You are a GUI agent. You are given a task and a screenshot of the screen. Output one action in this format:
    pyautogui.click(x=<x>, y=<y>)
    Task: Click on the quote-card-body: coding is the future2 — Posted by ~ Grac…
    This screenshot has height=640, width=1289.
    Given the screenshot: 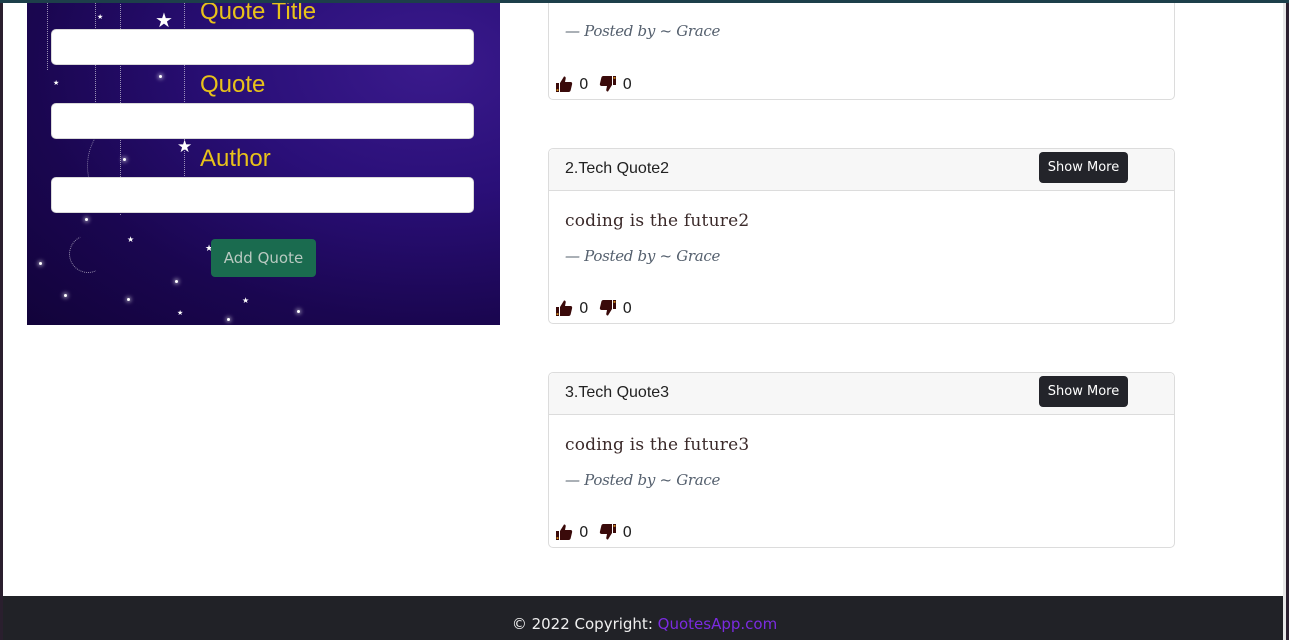 What is the action you would take?
    pyautogui.click(x=861, y=257)
    